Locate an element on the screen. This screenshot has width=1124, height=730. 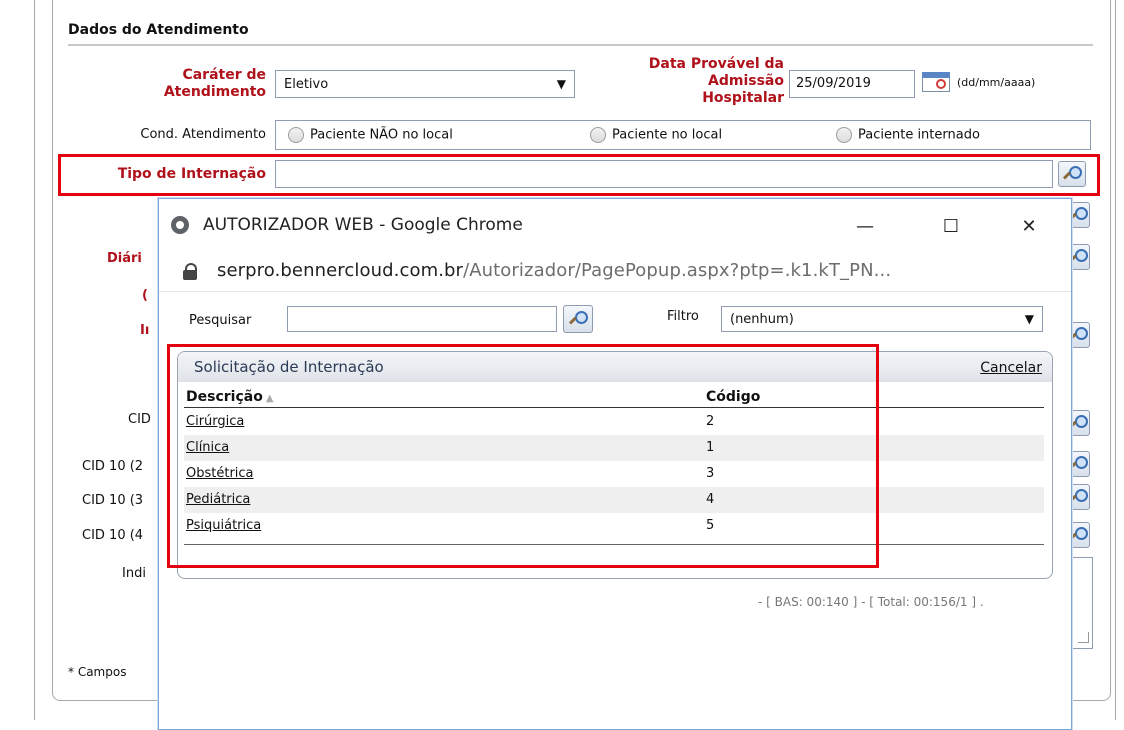
window-titlebar: AUTORIZADOR WEB - Google Chrome — ☐ ✕ is located at coordinates (615, 225).